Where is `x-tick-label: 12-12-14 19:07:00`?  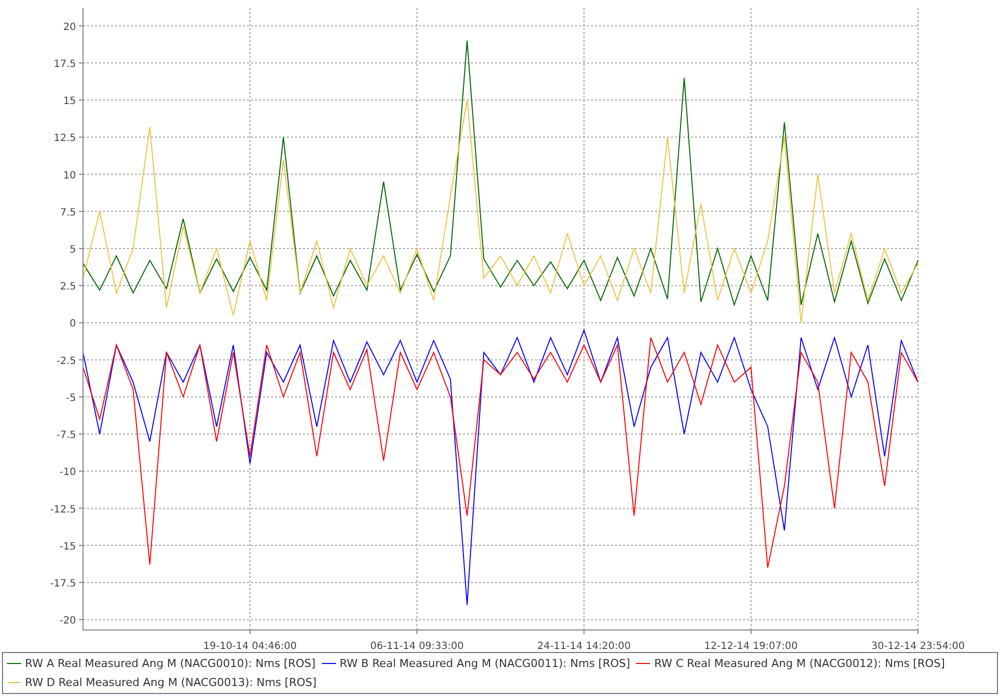
x-tick-label: 12-12-14 19:07:00 is located at coordinates (751, 646).